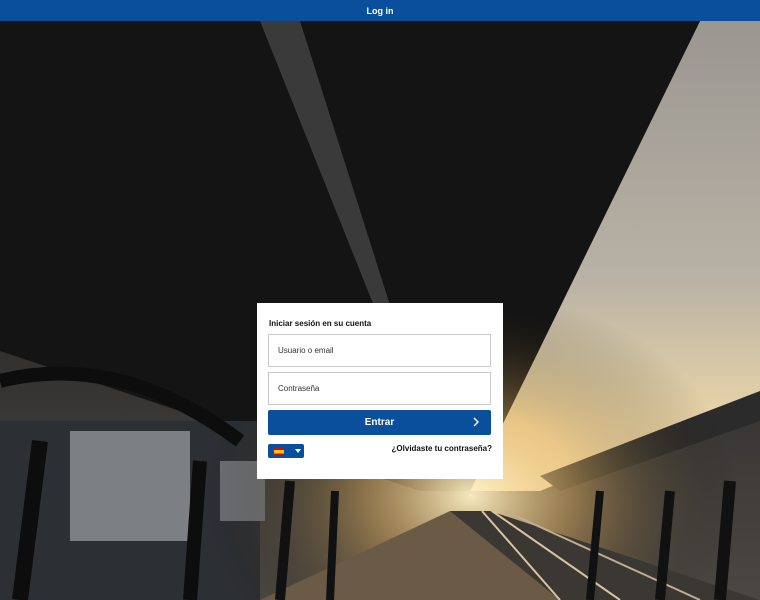 This screenshot has width=760, height=600. I want to click on top-bar-title: Log in, so click(380, 10).